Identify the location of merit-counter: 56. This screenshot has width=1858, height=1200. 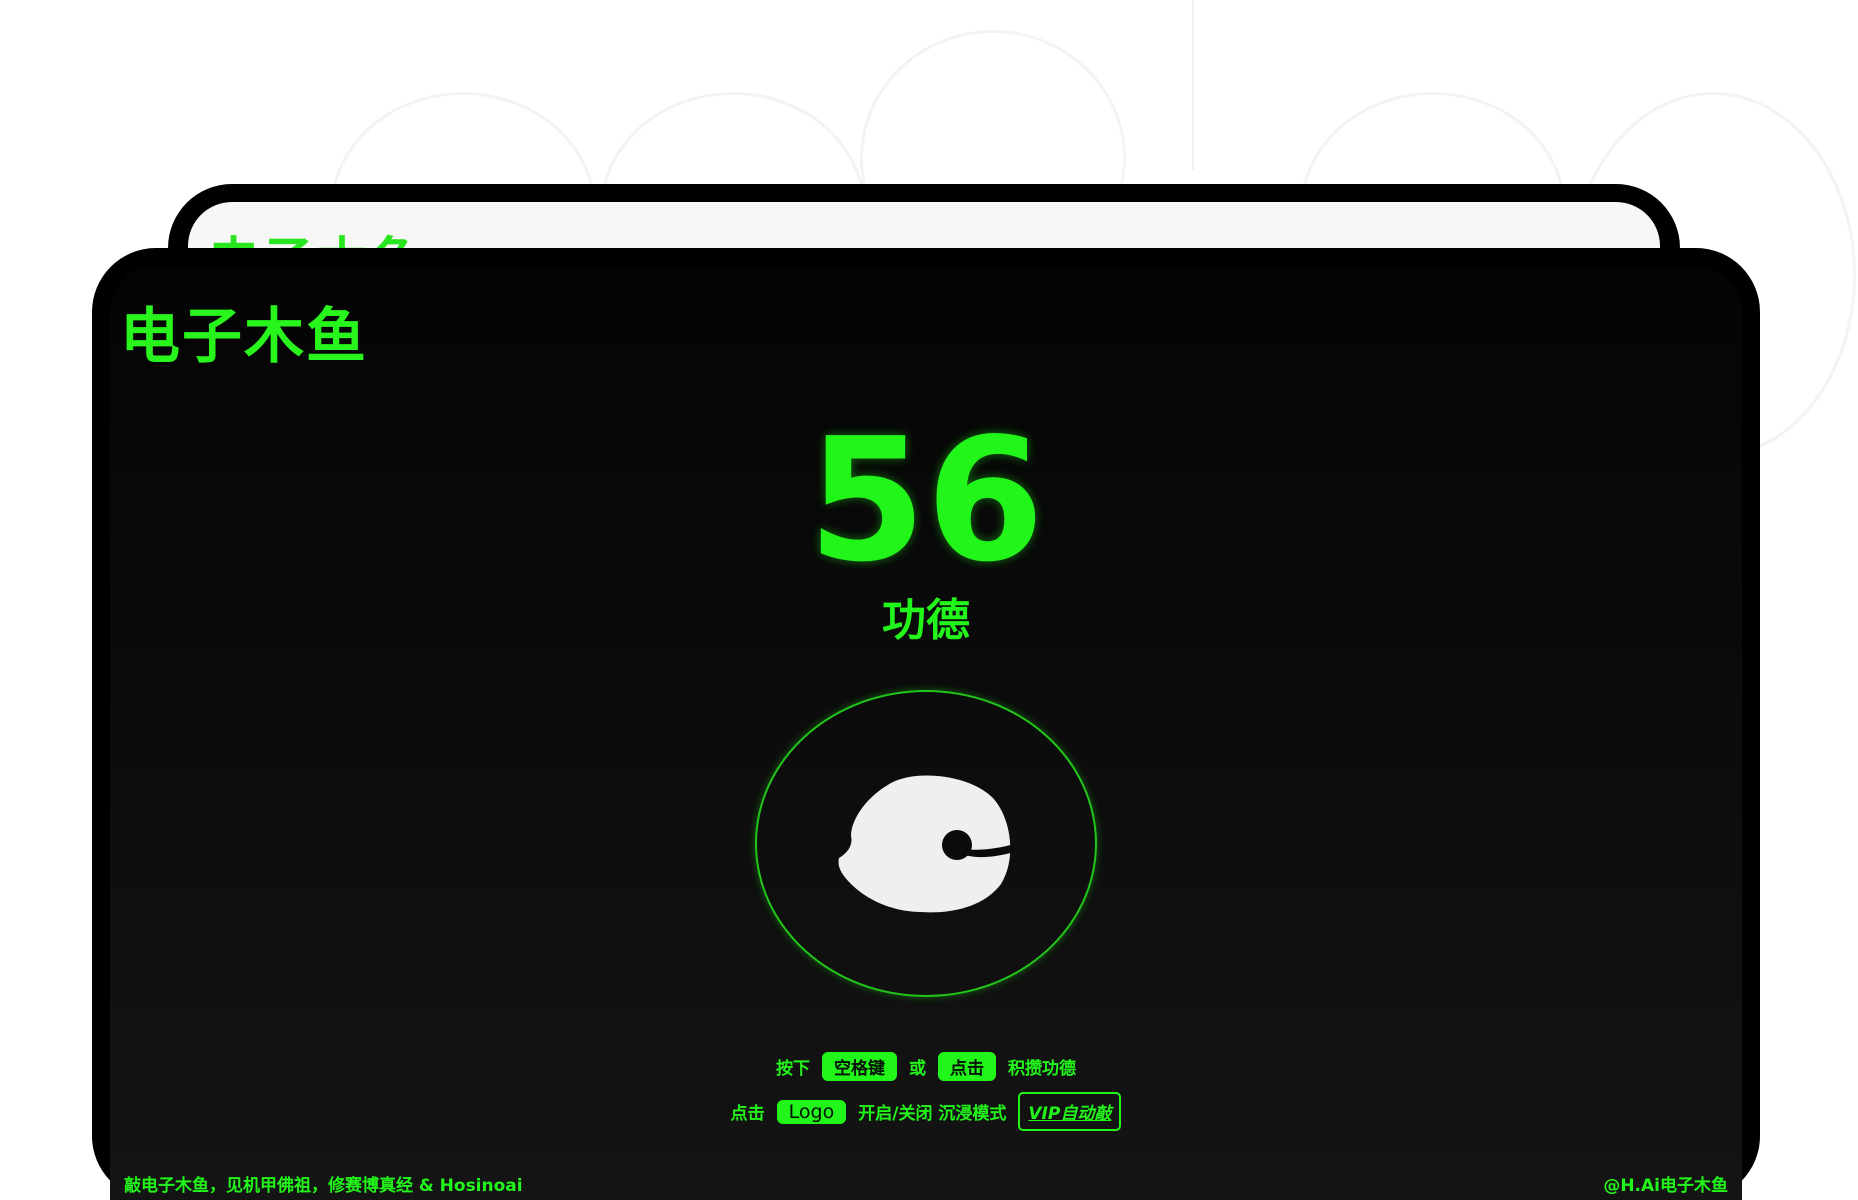
(926, 501).